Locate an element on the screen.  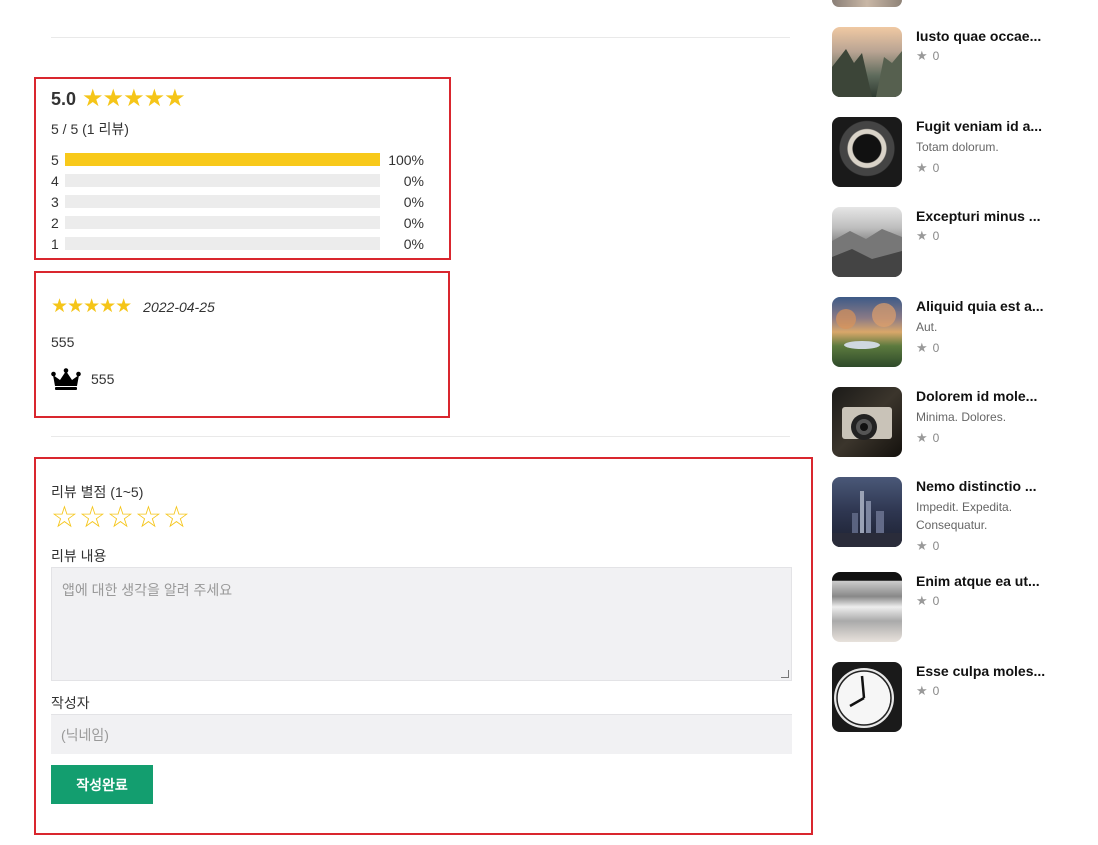
sidebar-thumbnail-partial is located at coordinates (867, 3).